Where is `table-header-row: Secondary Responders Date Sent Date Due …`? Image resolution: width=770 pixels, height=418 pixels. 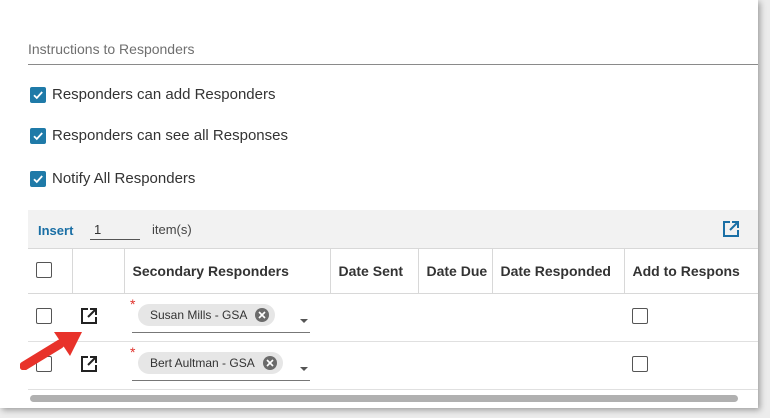
table-header-row: Secondary Responders Date Sent Date Due … is located at coordinates (393, 271).